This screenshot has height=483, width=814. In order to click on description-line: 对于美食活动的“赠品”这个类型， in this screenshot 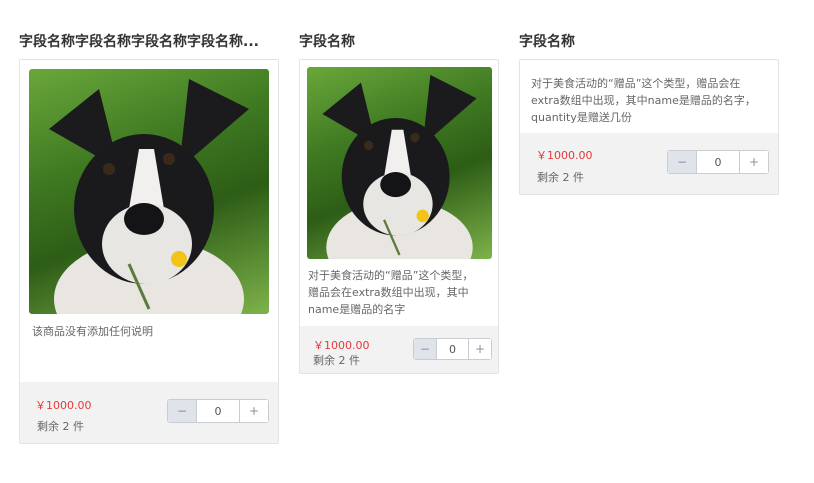, I will do `click(391, 275)`.